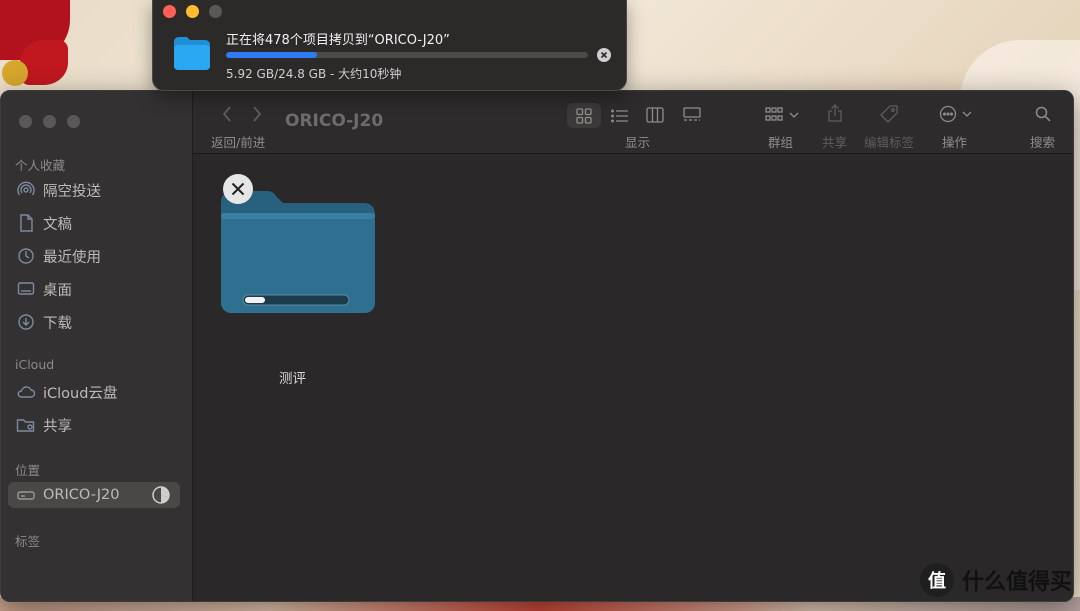  What do you see at coordinates (192, 53) in the screenshot?
I see `folder-icon` at bounding box center [192, 53].